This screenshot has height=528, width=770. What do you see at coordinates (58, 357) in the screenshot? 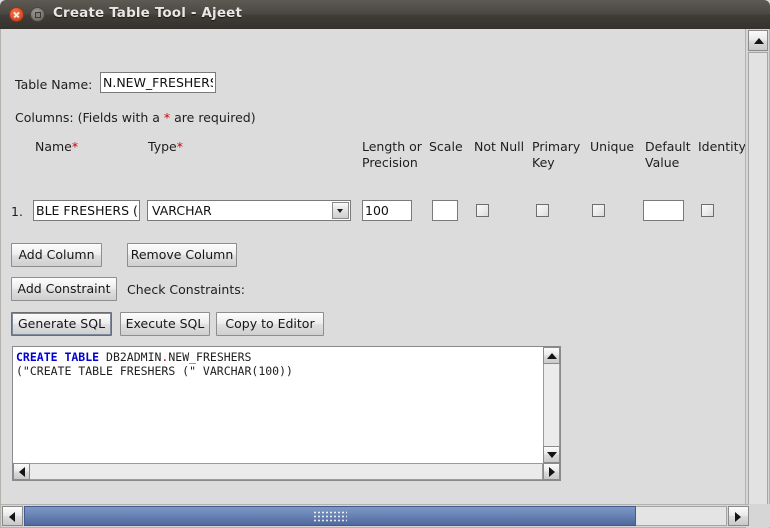
I see `sql-keyword: CREATE TABLE` at bounding box center [58, 357].